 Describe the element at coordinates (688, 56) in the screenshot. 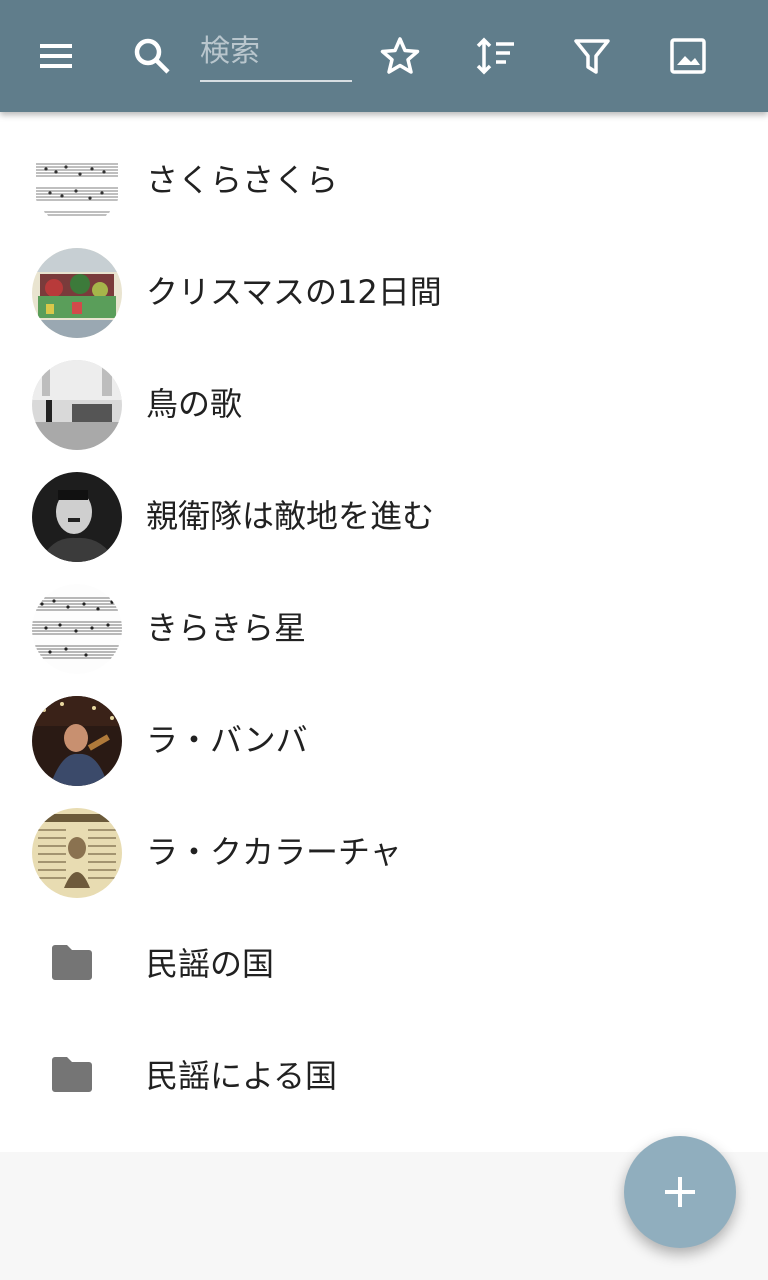

I see `image-icon` at that location.